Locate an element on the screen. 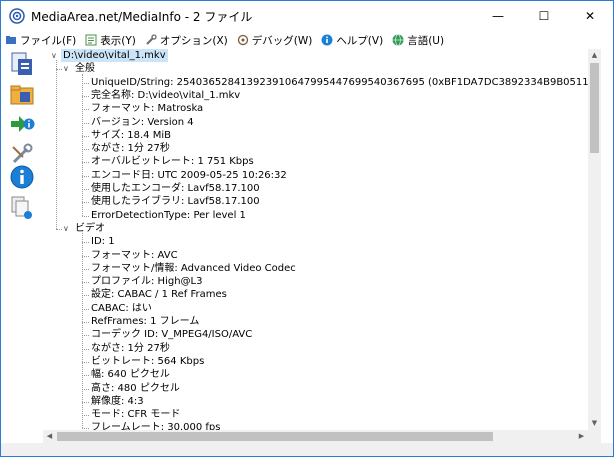 This screenshot has height=457, width=614. menu-view: 表示(Y) is located at coordinates (111, 40).